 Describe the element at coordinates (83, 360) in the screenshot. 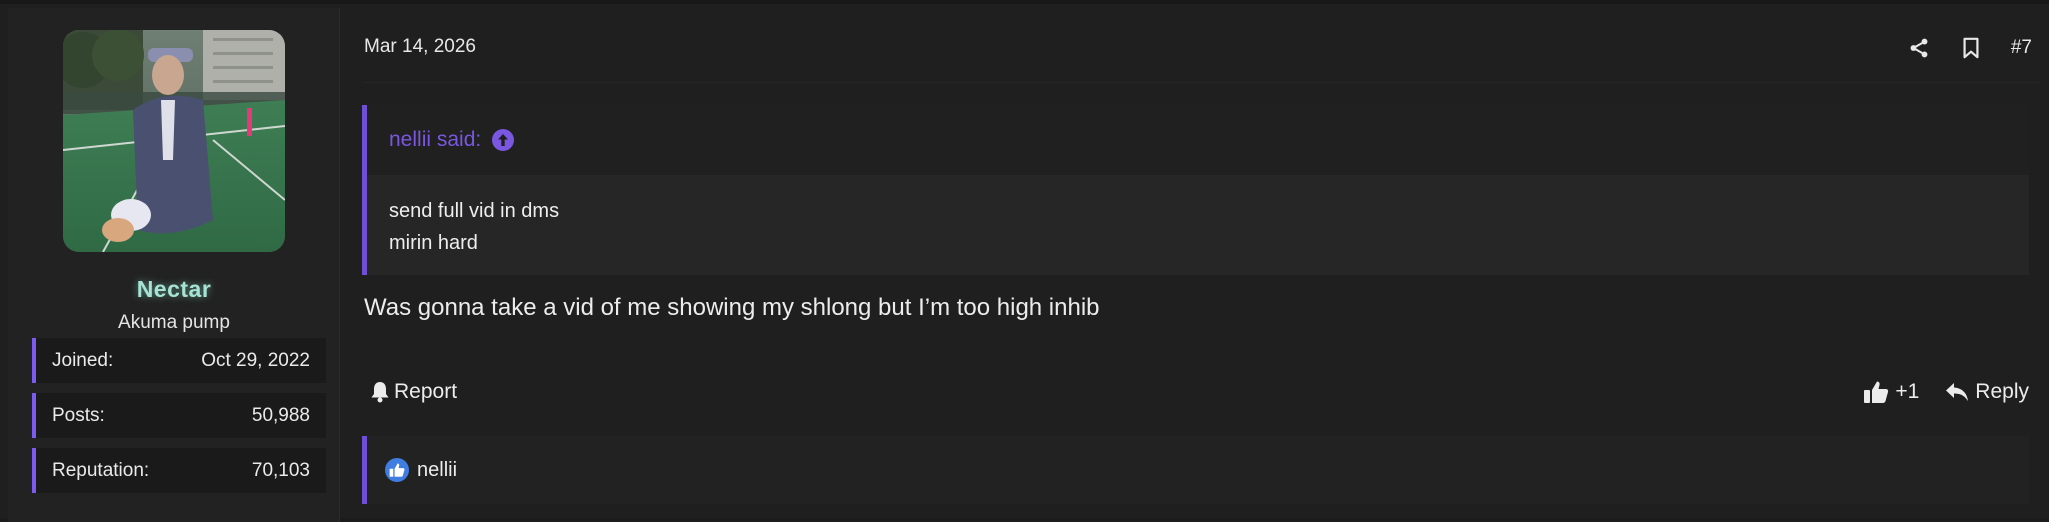

I see `stat-label: Joined:` at that location.